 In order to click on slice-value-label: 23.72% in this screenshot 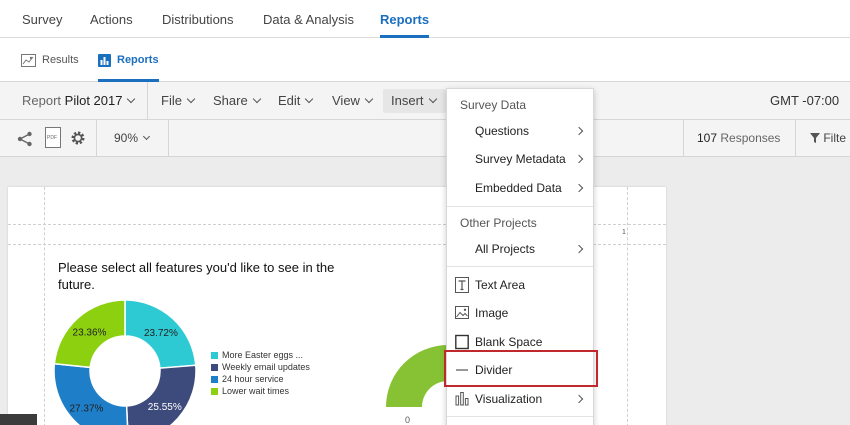, I will do `click(161, 333)`.